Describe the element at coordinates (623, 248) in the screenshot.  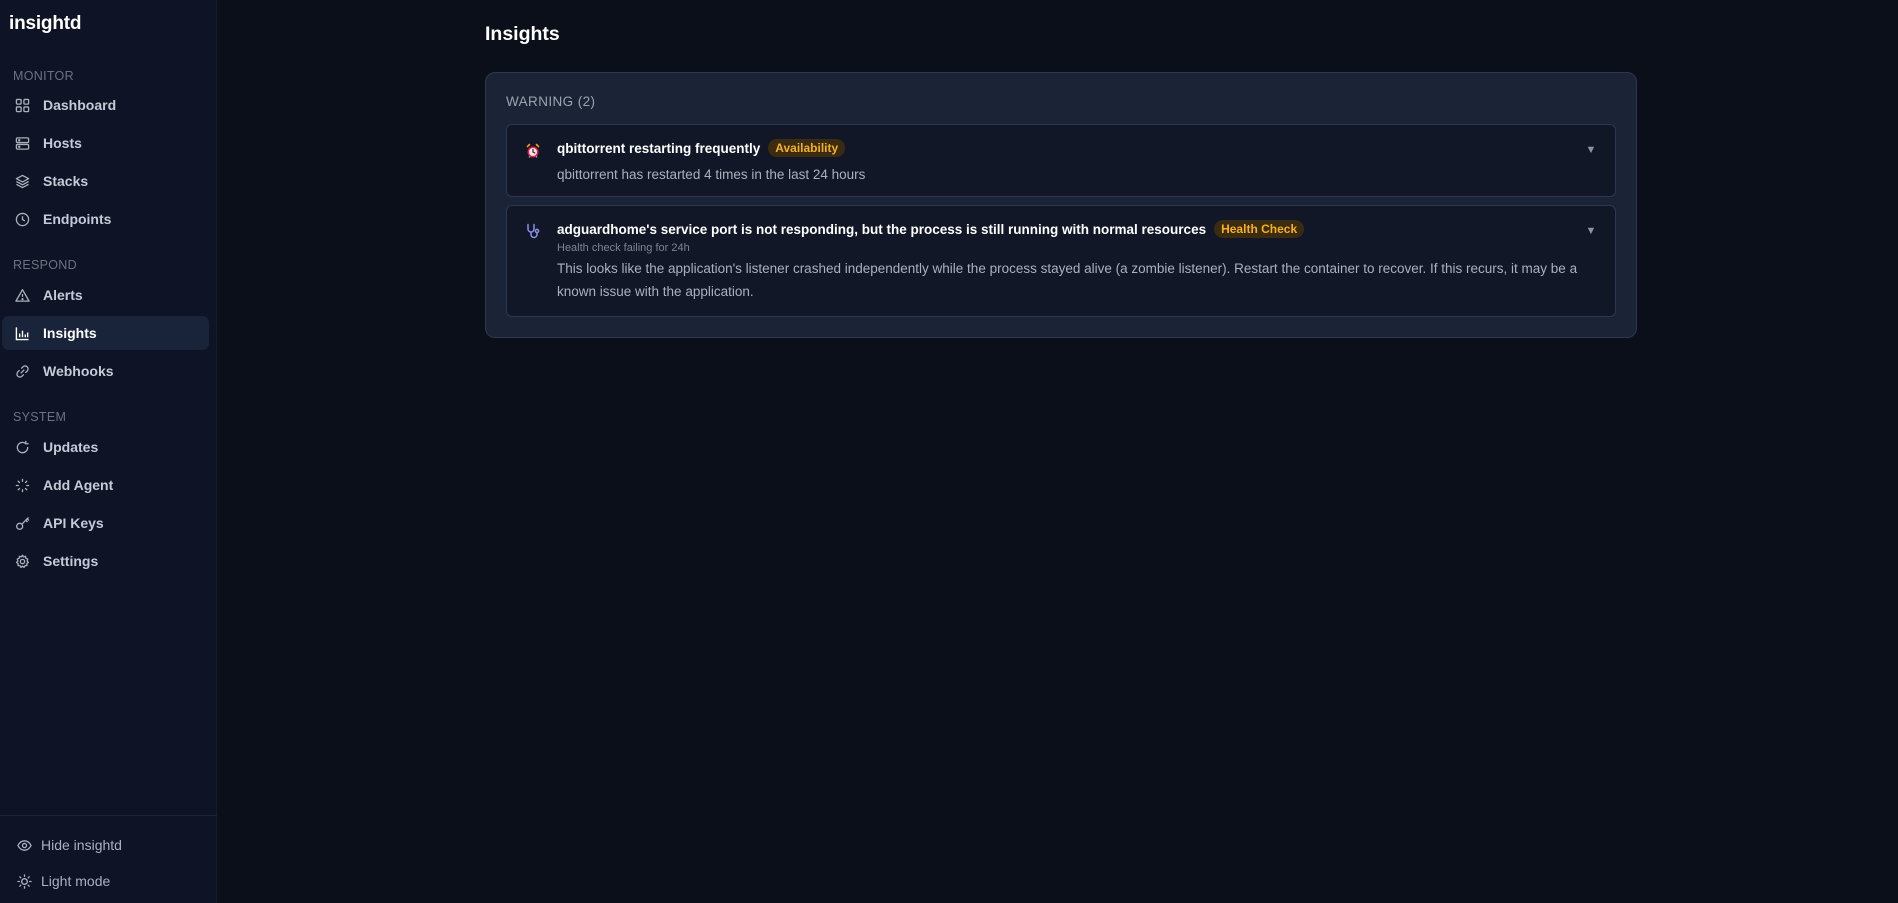
I see `insight-subtitle: Health check failing for 24h` at that location.